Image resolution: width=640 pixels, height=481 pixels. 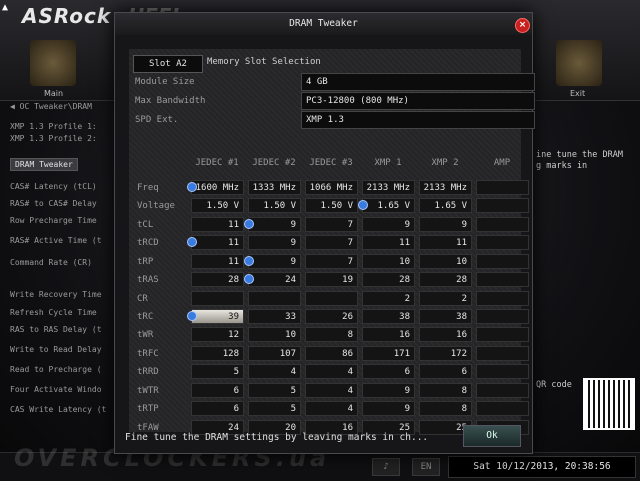 I want to click on timing-cell: 107, so click(x=274, y=353).